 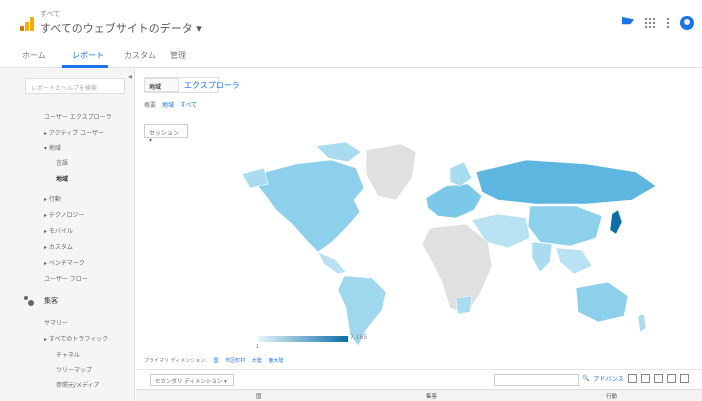 I want to click on table-toolbar: セカンダリ ディメンション ▾ 🔍 アドバンス, so click(x=419, y=378).